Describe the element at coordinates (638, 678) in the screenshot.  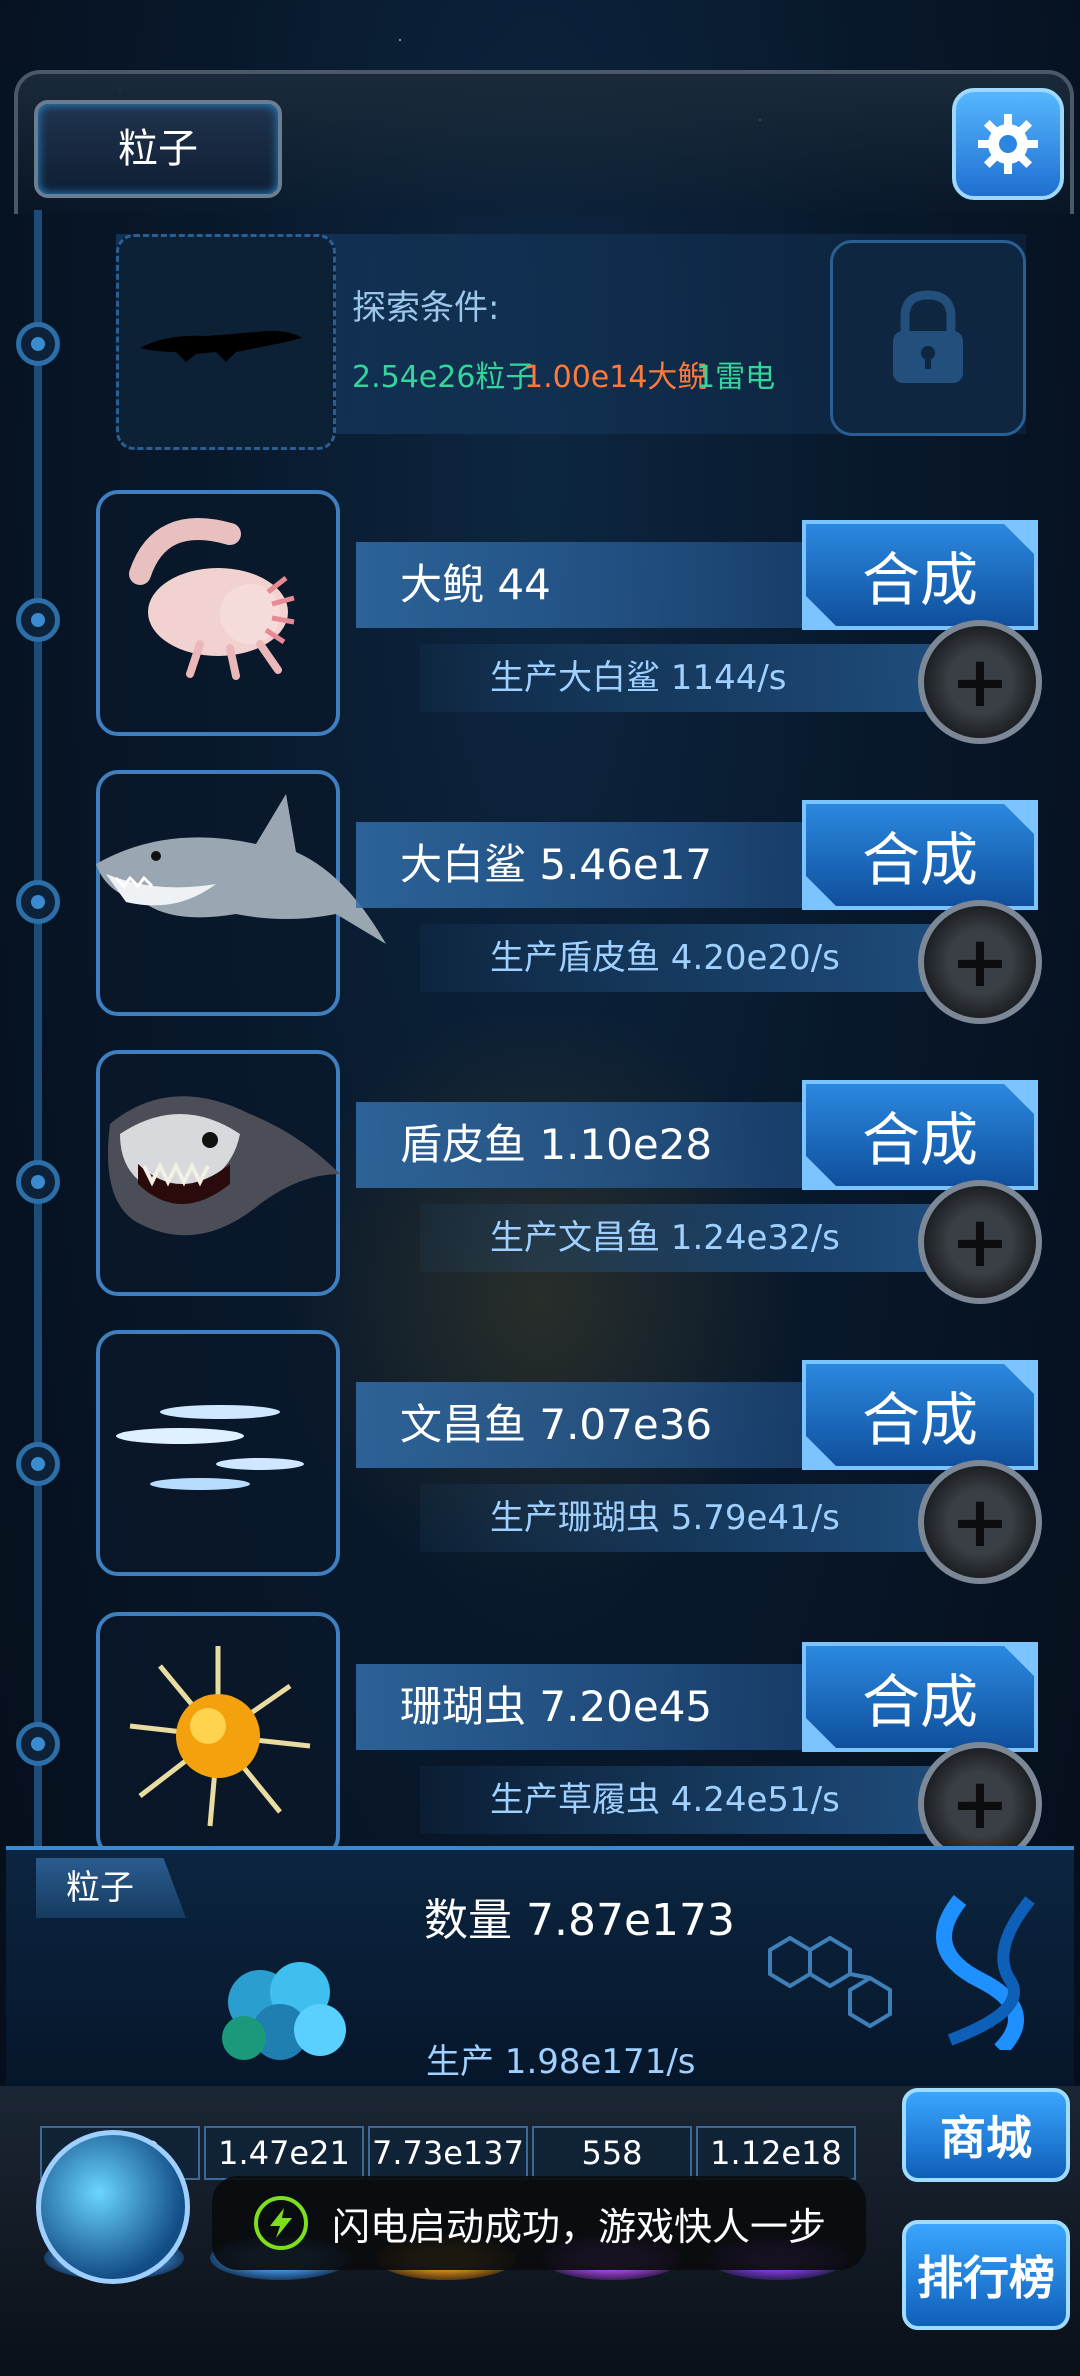
I see `creature-production: 生产大白鲨 1144/s` at that location.